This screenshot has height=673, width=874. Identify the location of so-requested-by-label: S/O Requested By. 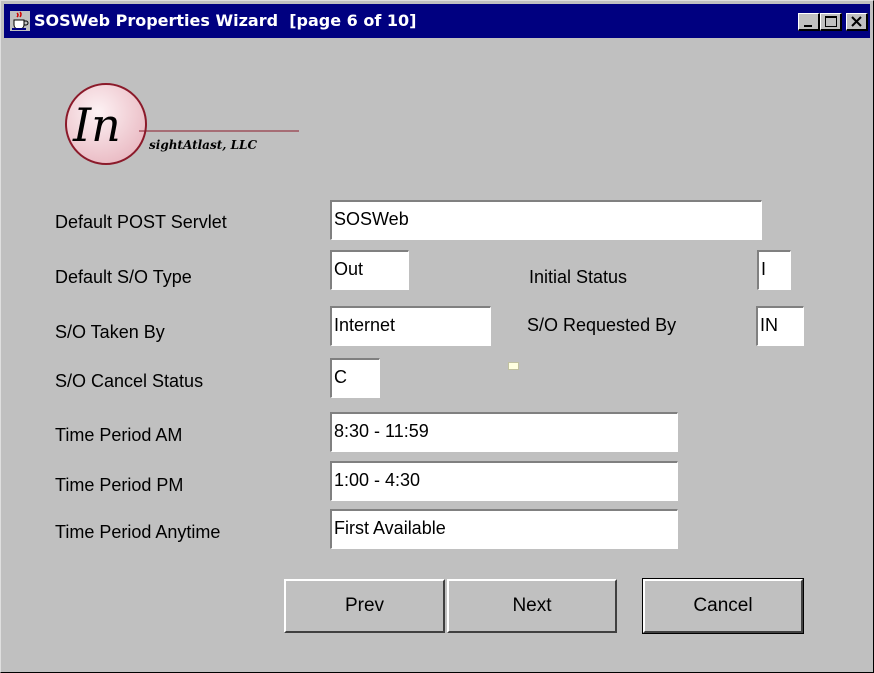
(602, 325).